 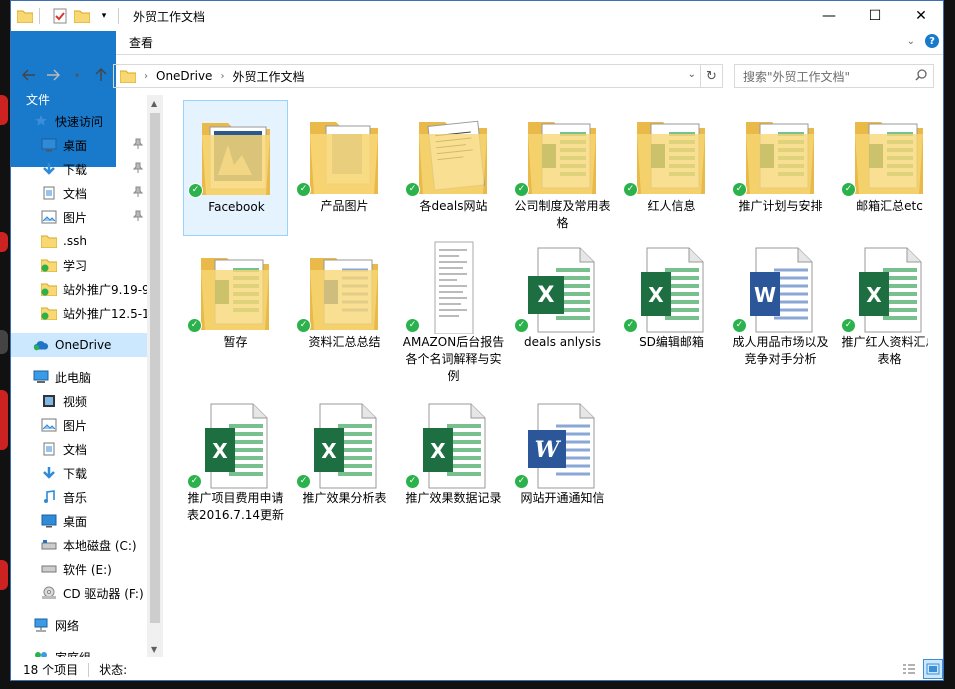 I want to click on nav-item-pictures: 图片, so click(x=79, y=217).